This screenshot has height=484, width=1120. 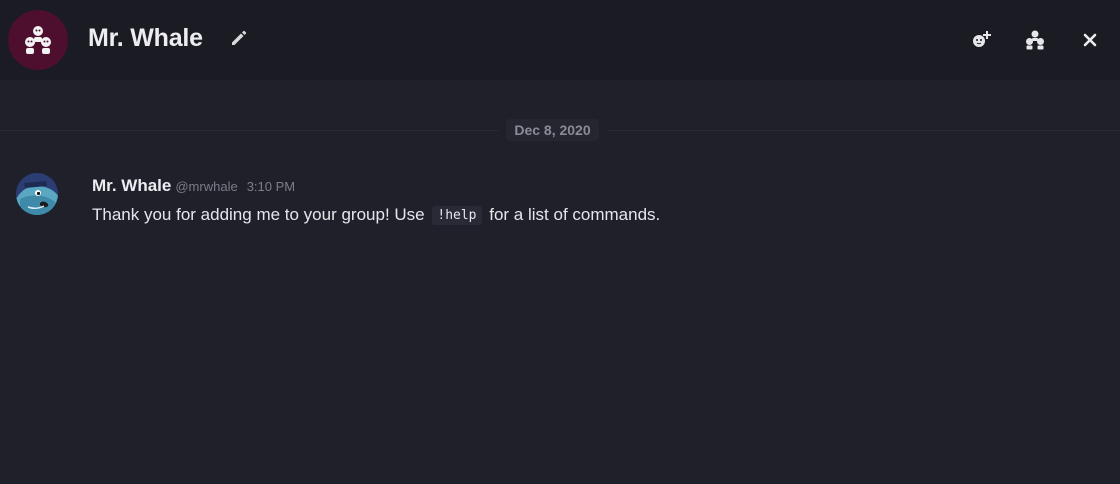 I want to click on date-separator-label: Dec 8, 2020, so click(x=552, y=130).